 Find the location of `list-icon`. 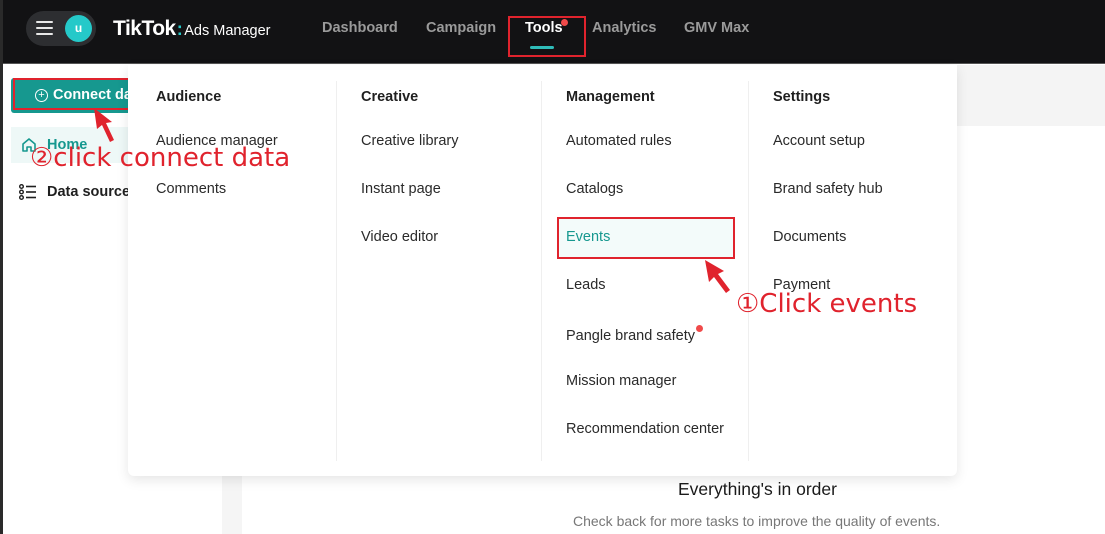

list-icon is located at coordinates (27, 192).